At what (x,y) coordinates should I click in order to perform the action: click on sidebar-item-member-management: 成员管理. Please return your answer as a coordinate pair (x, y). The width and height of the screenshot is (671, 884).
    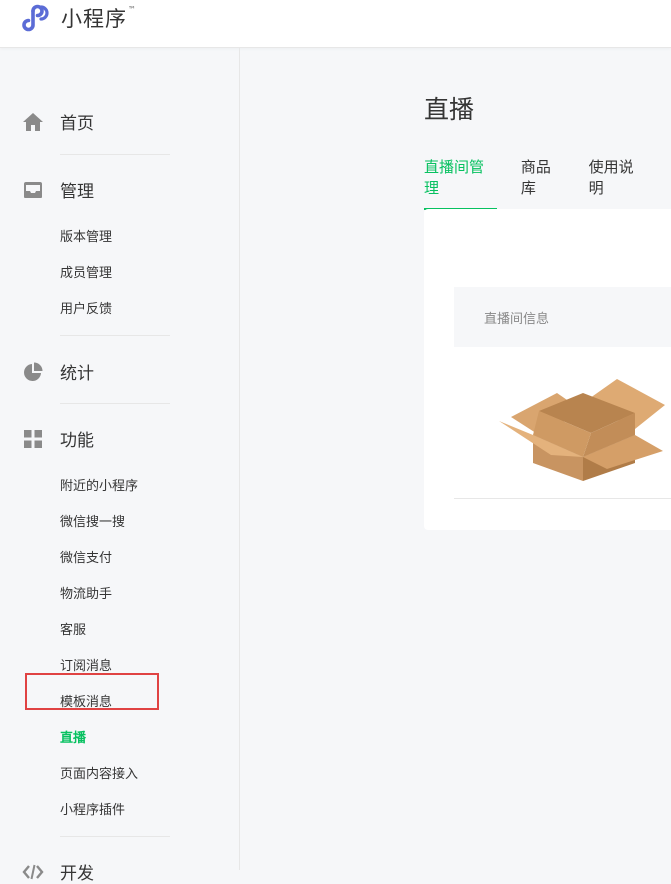
    Looking at the image, I should click on (86, 274).